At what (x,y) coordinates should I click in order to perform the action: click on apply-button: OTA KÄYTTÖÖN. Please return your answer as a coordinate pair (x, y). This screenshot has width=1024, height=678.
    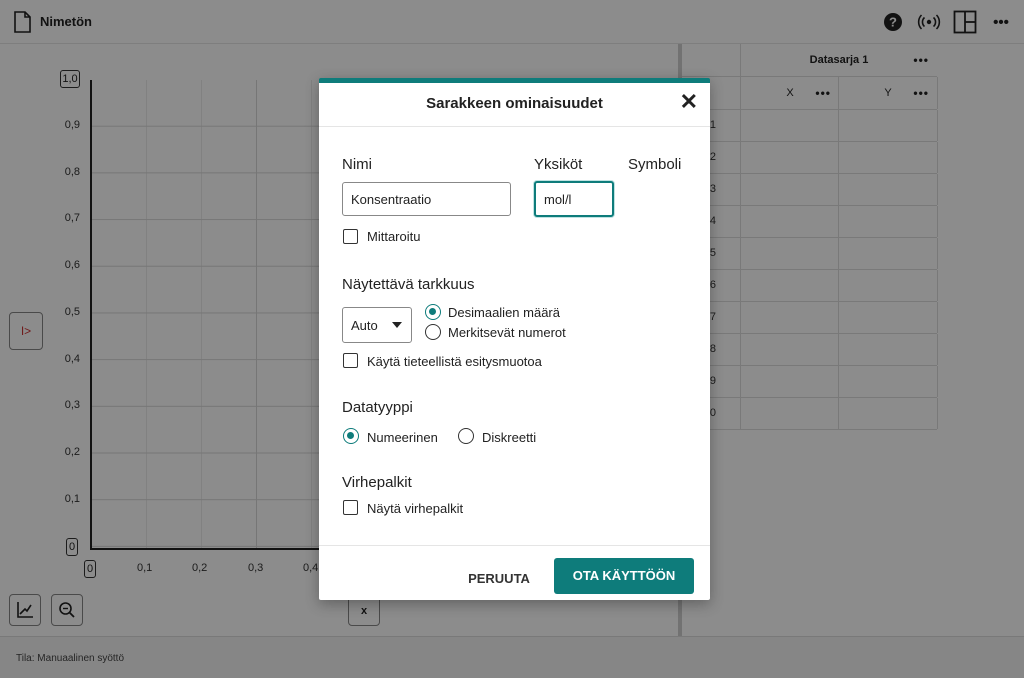
    Looking at the image, I should click on (624, 576).